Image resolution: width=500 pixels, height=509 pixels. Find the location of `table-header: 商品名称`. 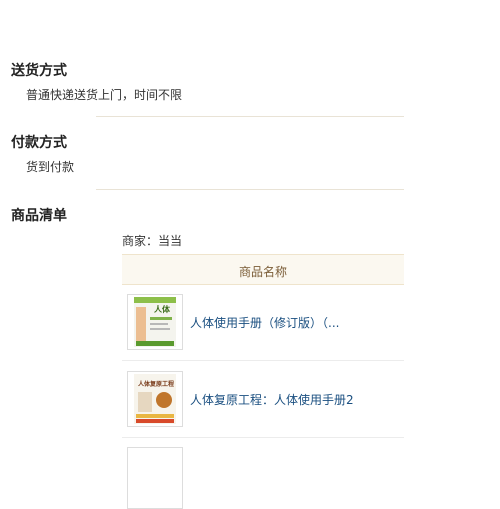

table-header: 商品名称 is located at coordinates (263, 269).